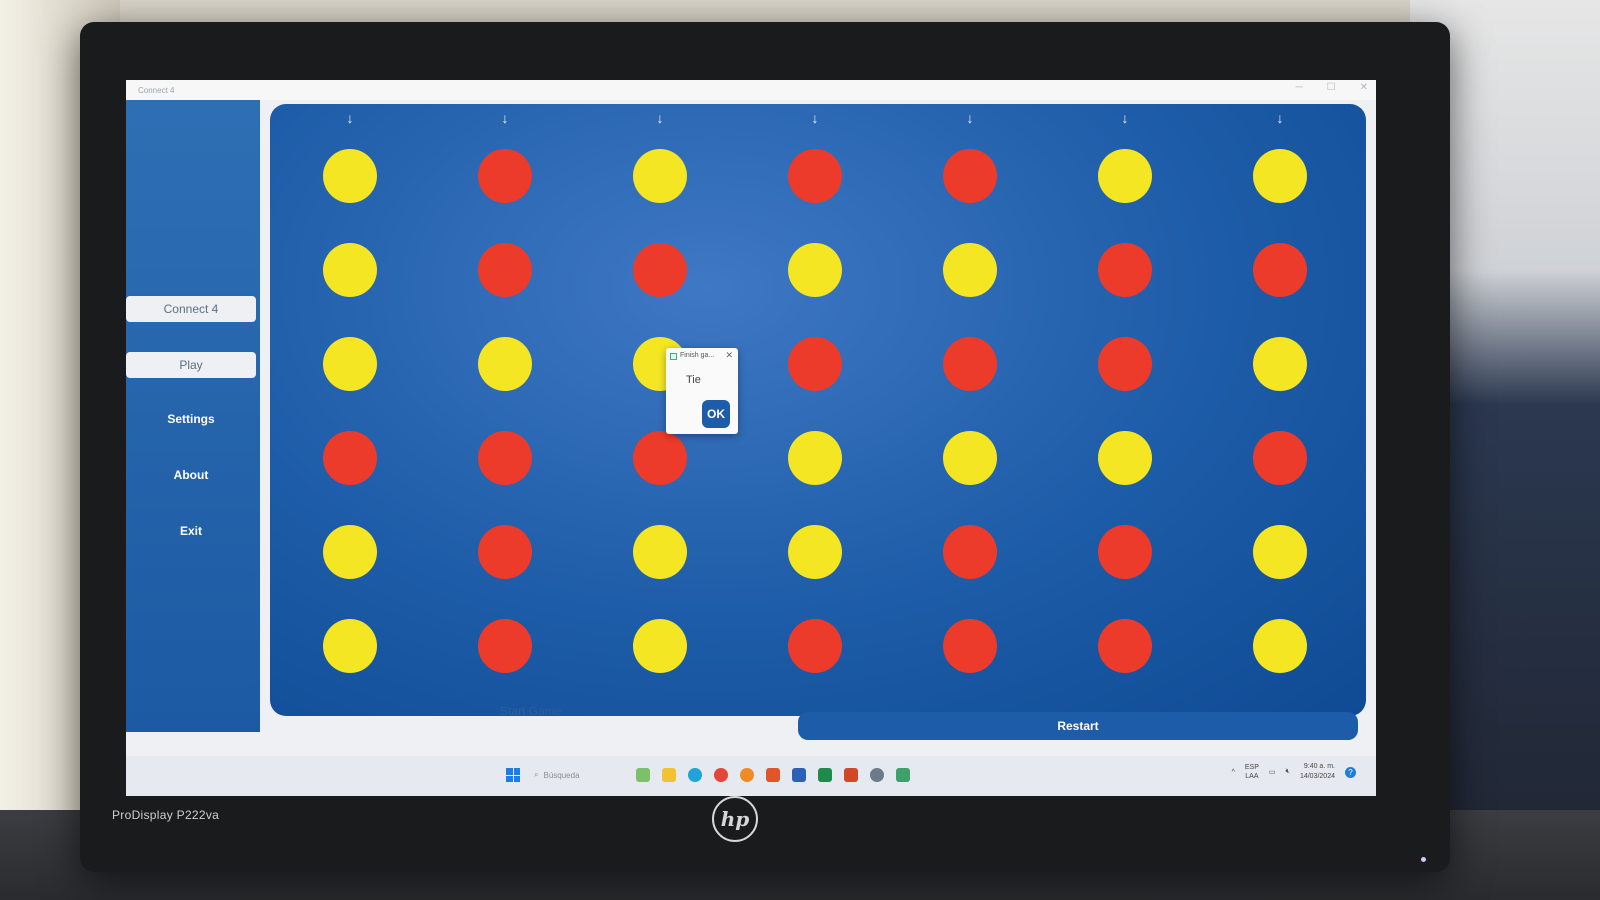  What do you see at coordinates (191, 531) in the screenshot?
I see `sidebar-item-exit: Exit` at bounding box center [191, 531].